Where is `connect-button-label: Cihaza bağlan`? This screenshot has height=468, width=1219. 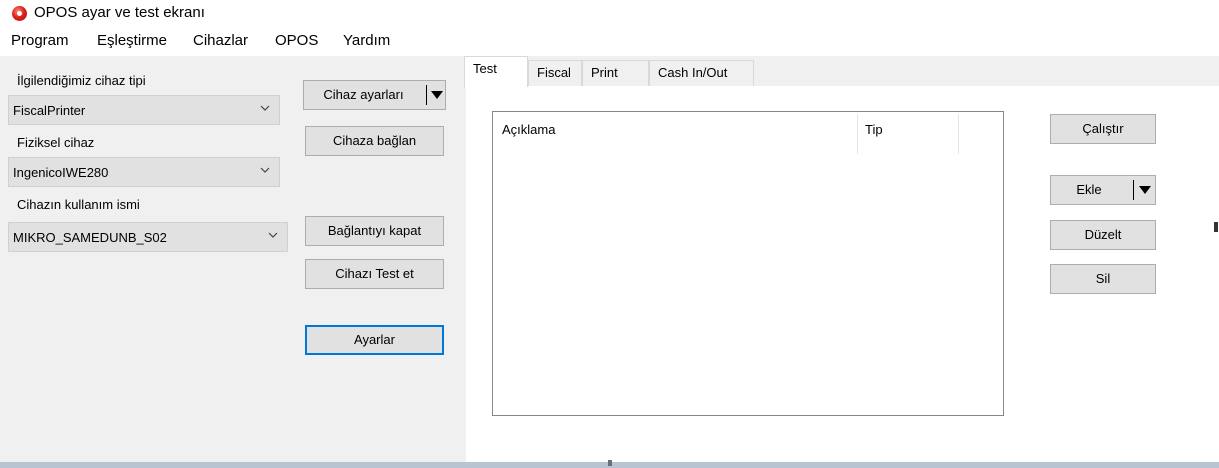
connect-button-label: Cihaza bağlan is located at coordinates (374, 140).